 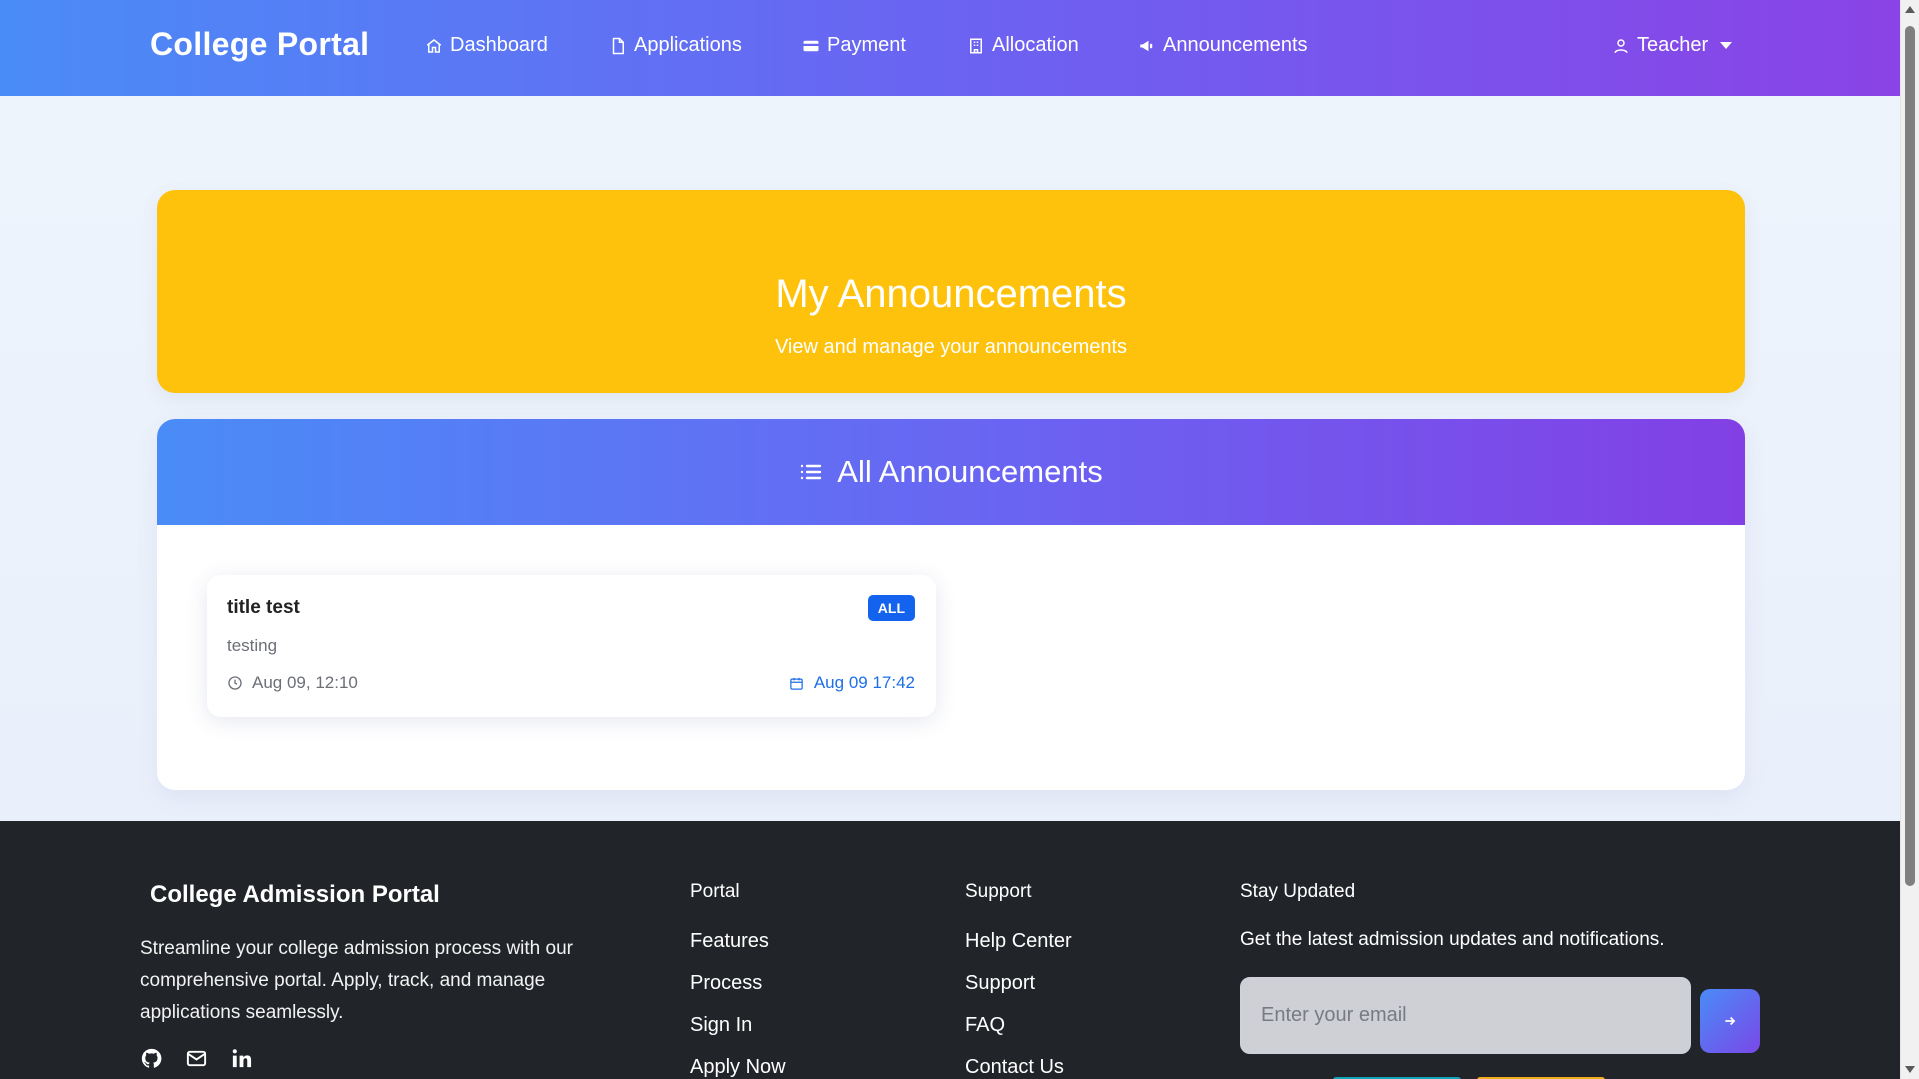 What do you see at coordinates (1621, 45) in the screenshot?
I see `user-icon` at bounding box center [1621, 45].